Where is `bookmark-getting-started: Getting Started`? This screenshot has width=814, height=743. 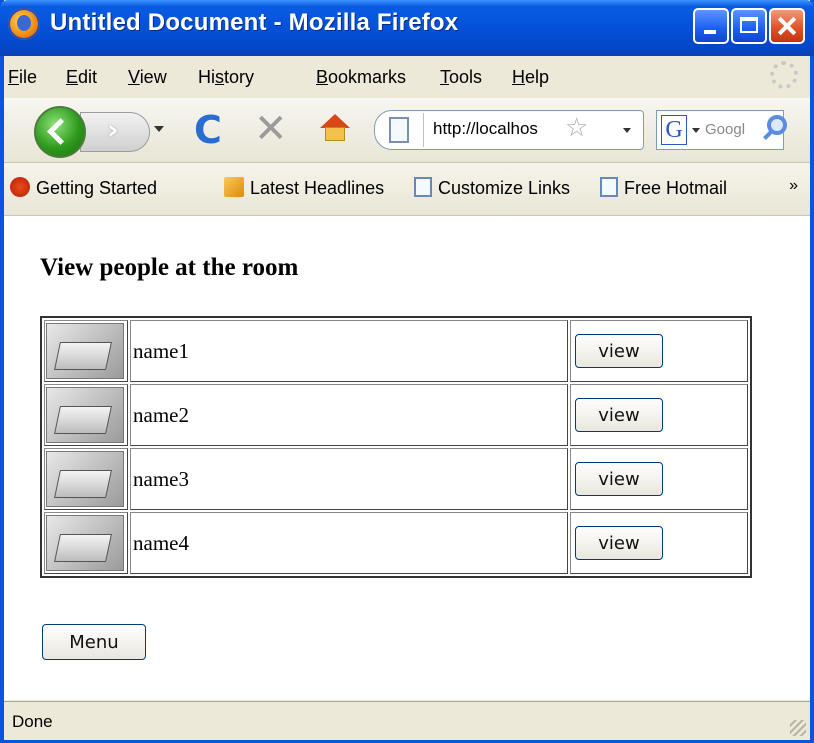 bookmark-getting-started: Getting Started is located at coordinates (83, 188).